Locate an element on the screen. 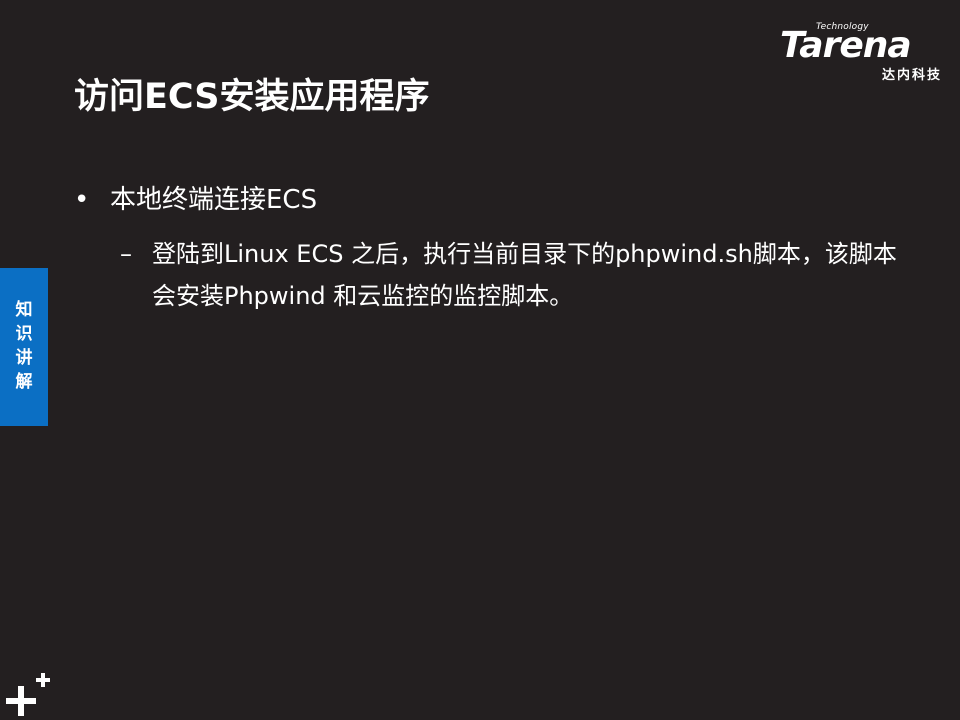  logo-wordmark: Tarena is located at coordinates (846, 45).